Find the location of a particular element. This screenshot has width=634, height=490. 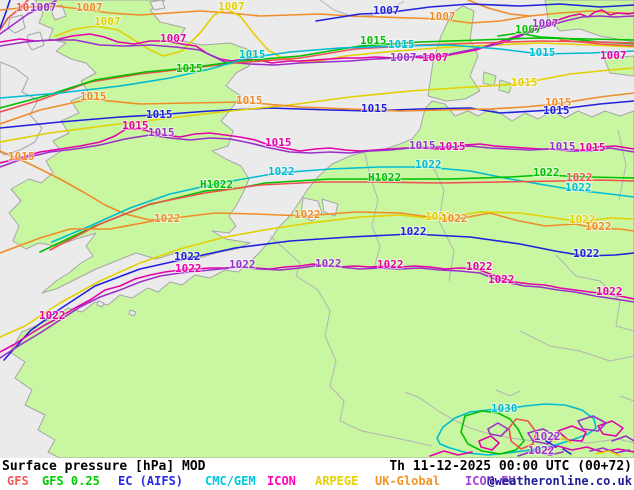

isobar-label: 10 is located at coordinates (22, 7).